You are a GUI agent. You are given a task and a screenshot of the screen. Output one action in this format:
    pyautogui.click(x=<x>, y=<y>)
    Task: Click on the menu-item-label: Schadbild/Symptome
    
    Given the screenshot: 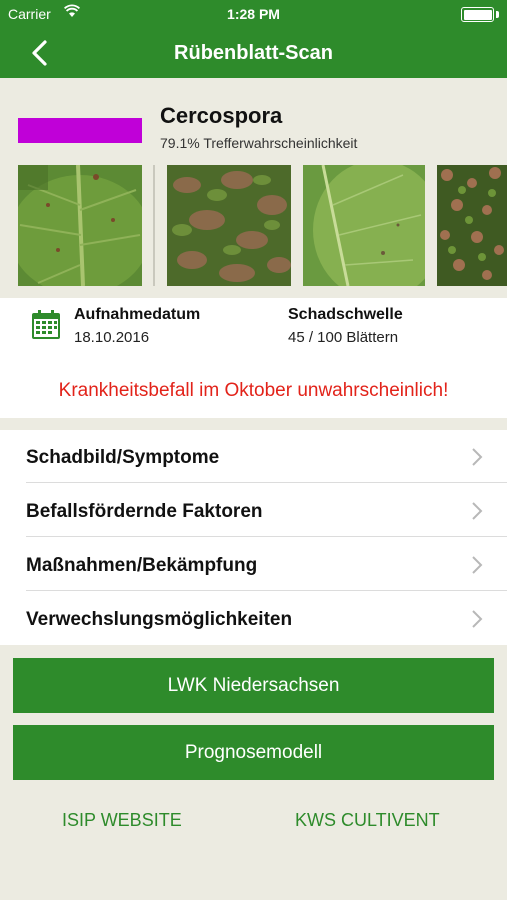 What is the action you would take?
    pyautogui.click(x=123, y=457)
    